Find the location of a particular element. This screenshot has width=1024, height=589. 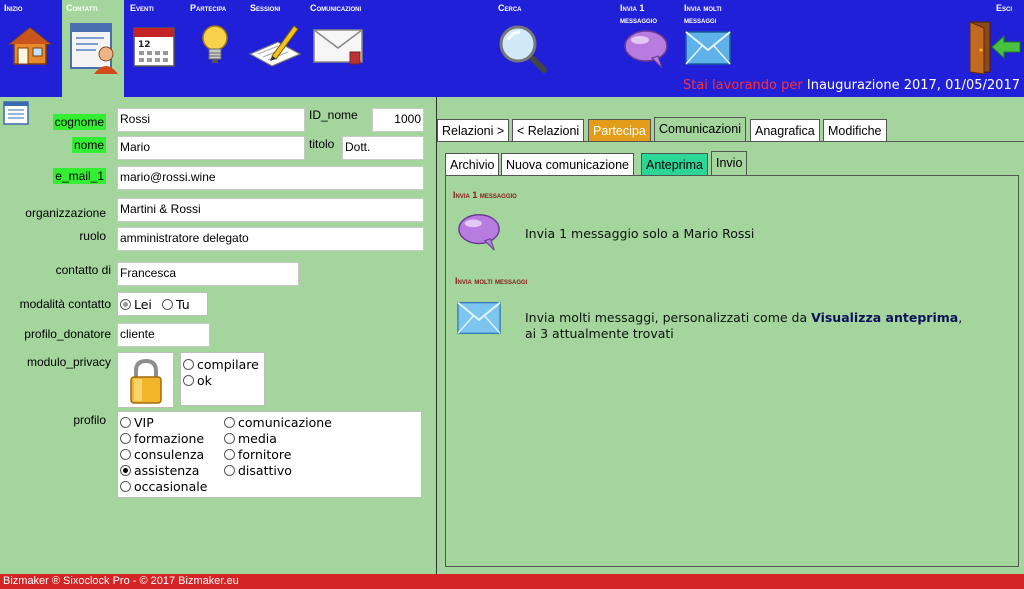

lightbulb-icon is located at coordinates (215, 44).